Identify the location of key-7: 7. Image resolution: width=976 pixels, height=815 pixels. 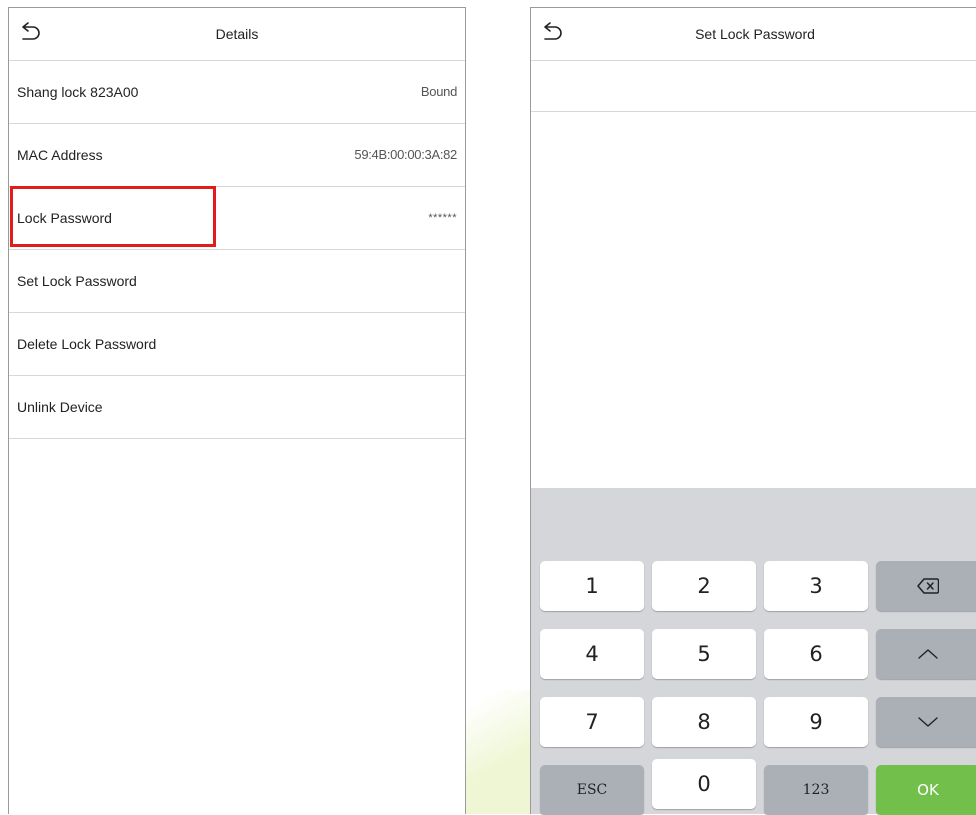
(592, 722).